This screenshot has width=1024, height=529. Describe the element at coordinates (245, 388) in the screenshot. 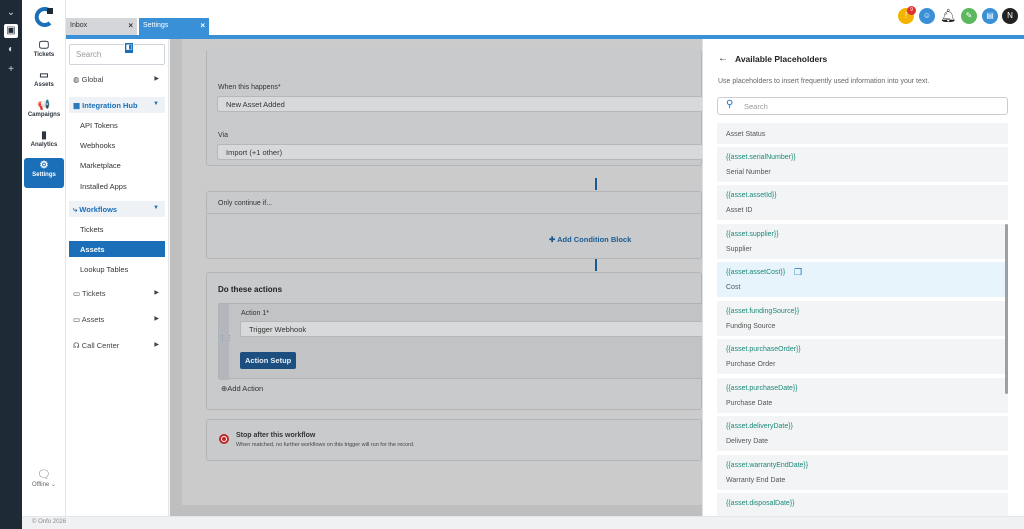

I see `add-action-label: Add Action` at that location.